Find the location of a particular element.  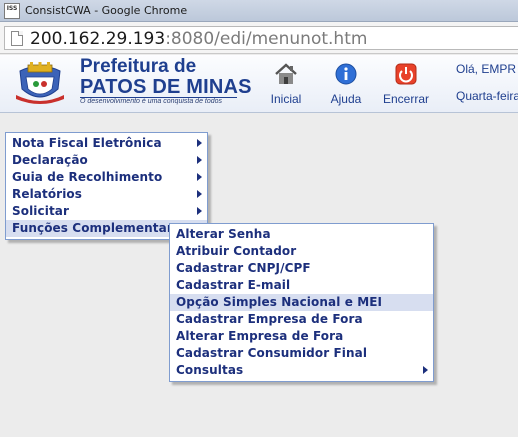

submenu-item-label: Cadastrar Empresa de Fora is located at coordinates (269, 319).